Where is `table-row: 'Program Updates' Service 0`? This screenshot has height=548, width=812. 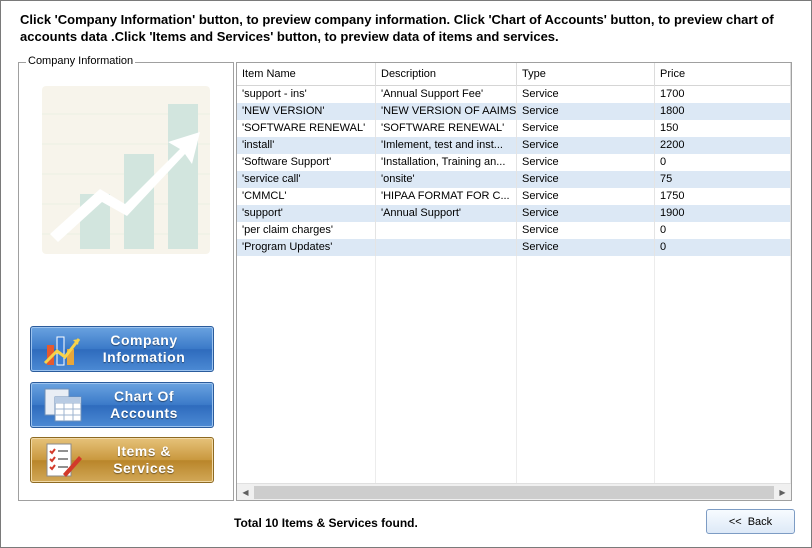
table-row: 'Program Updates' Service 0 is located at coordinates (514, 247).